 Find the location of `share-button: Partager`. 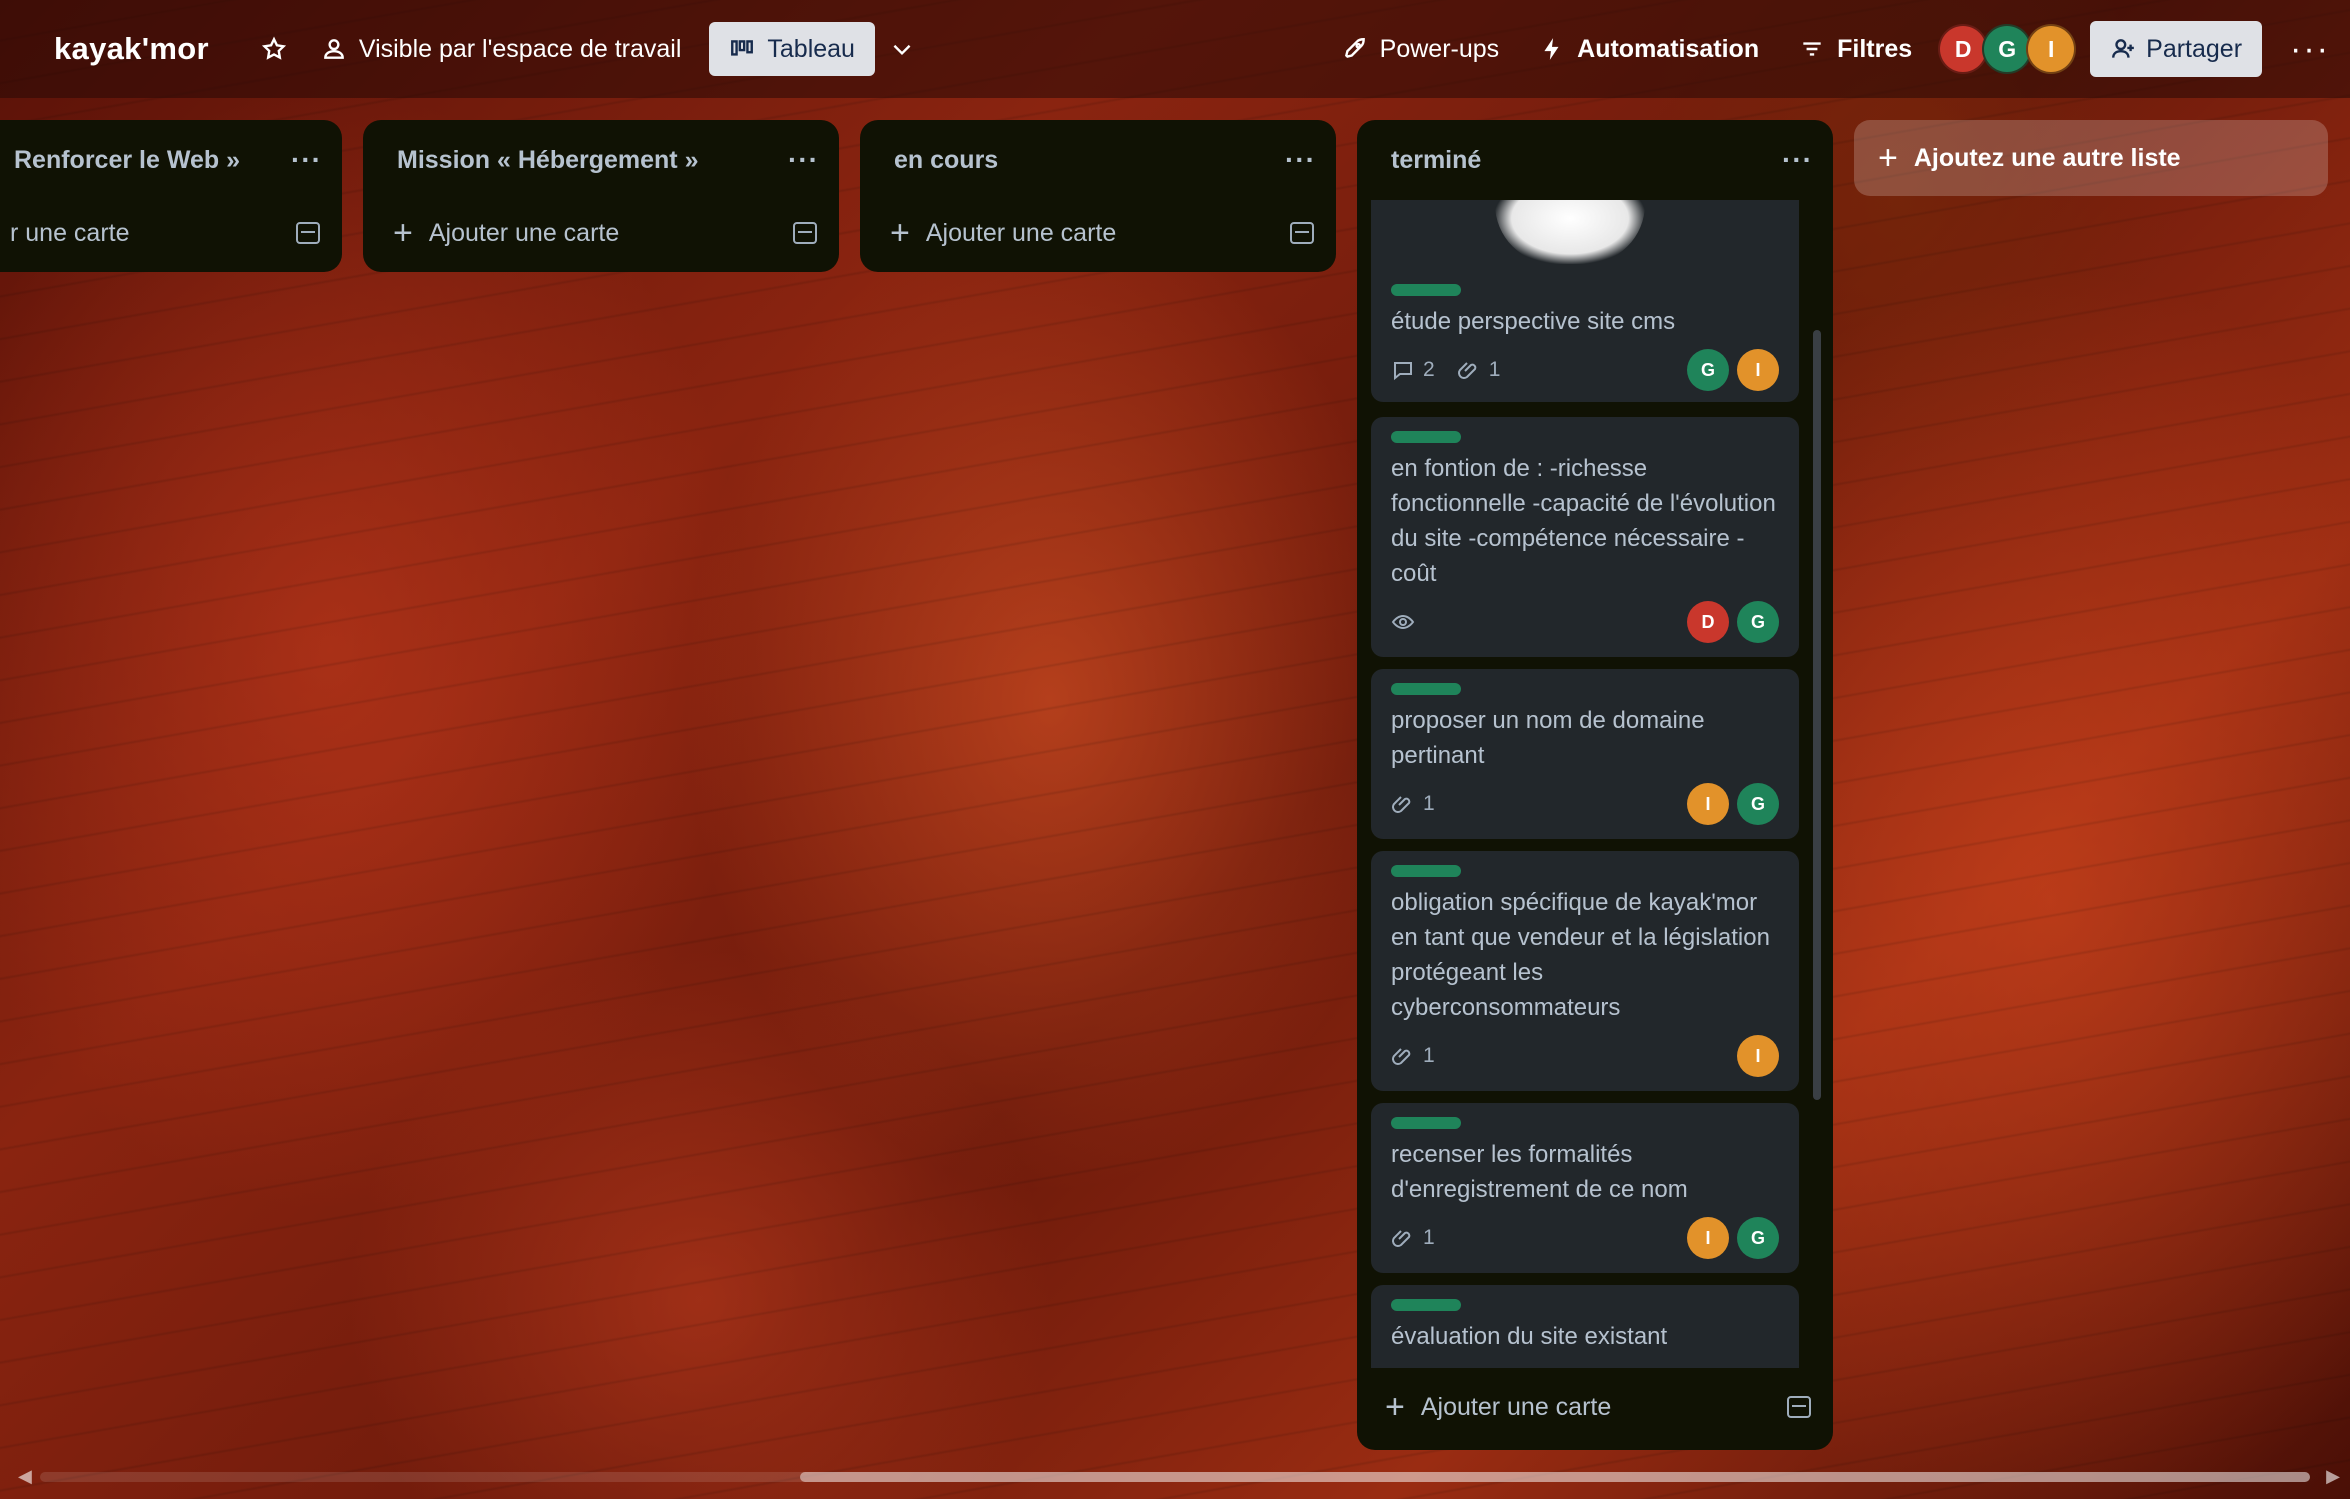

share-button: Partager is located at coordinates (2176, 49).